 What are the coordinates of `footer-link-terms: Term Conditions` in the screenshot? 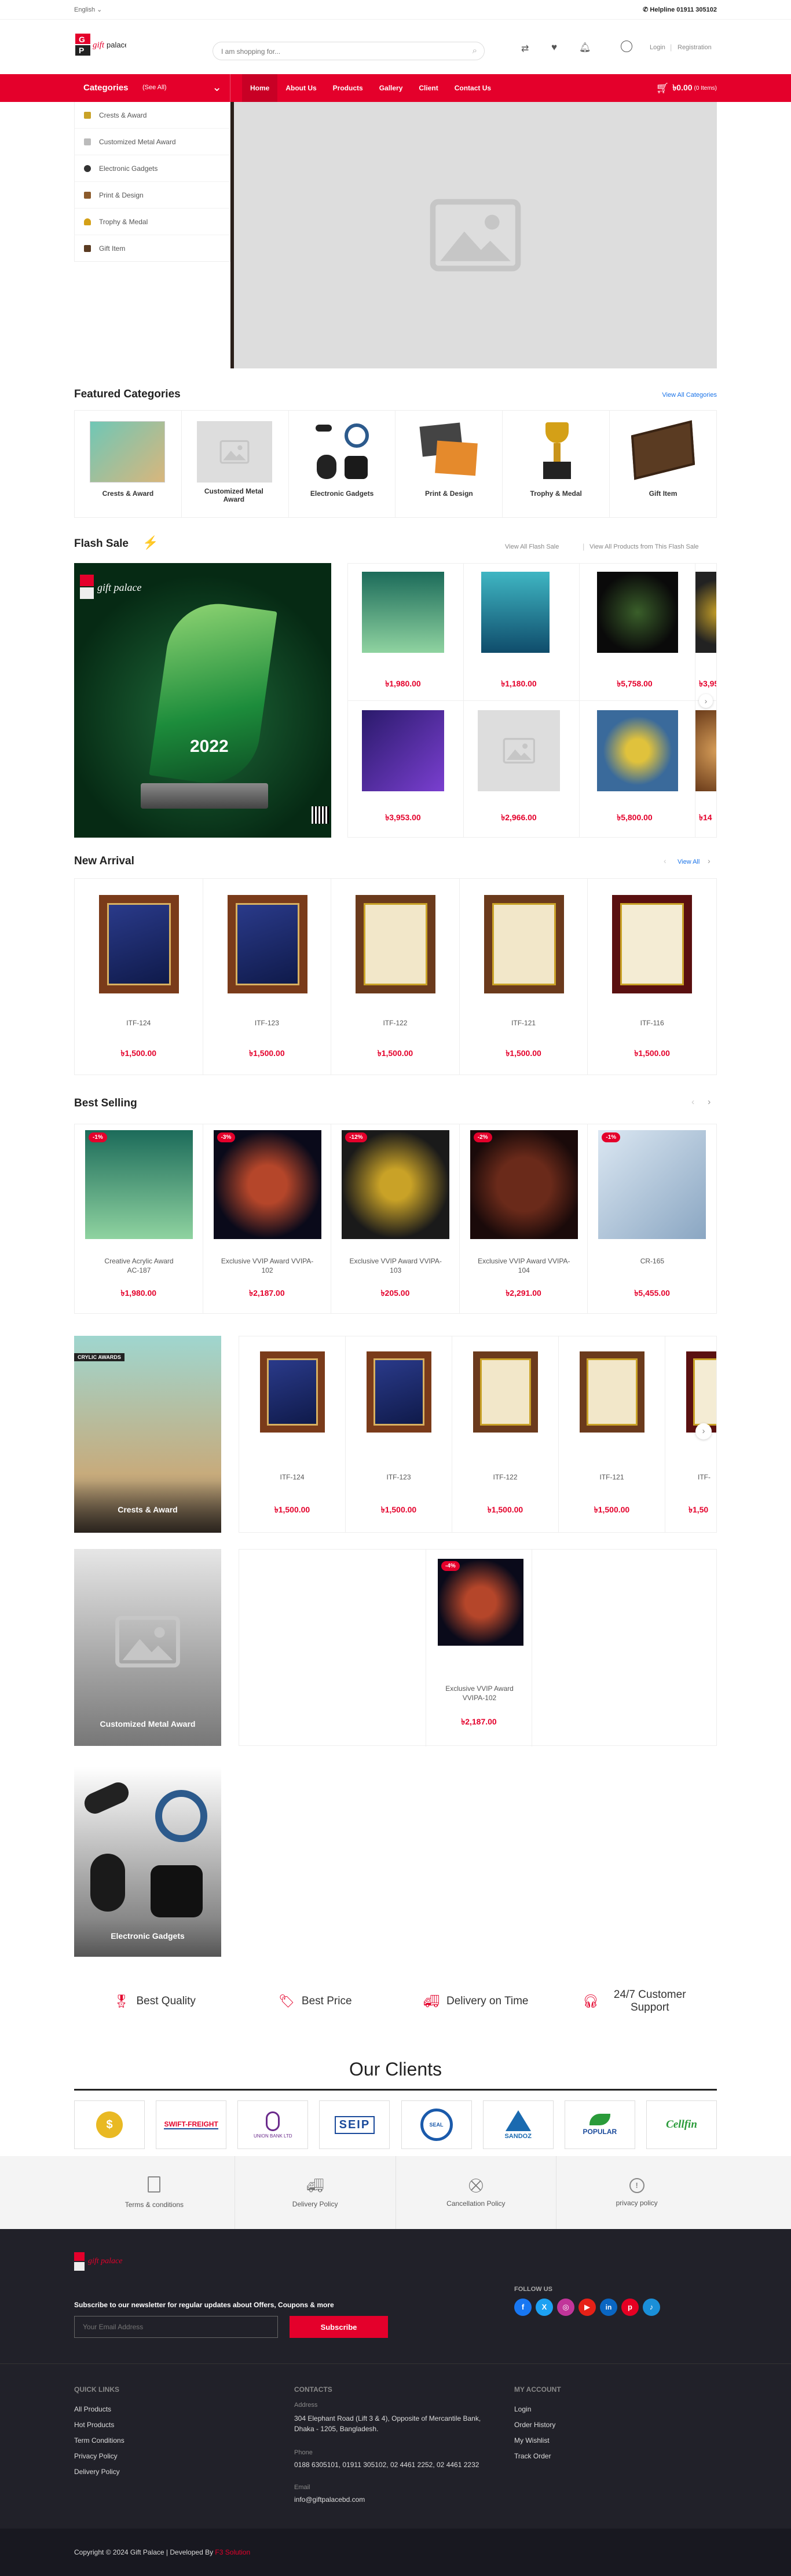 It's located at (99, 2441).